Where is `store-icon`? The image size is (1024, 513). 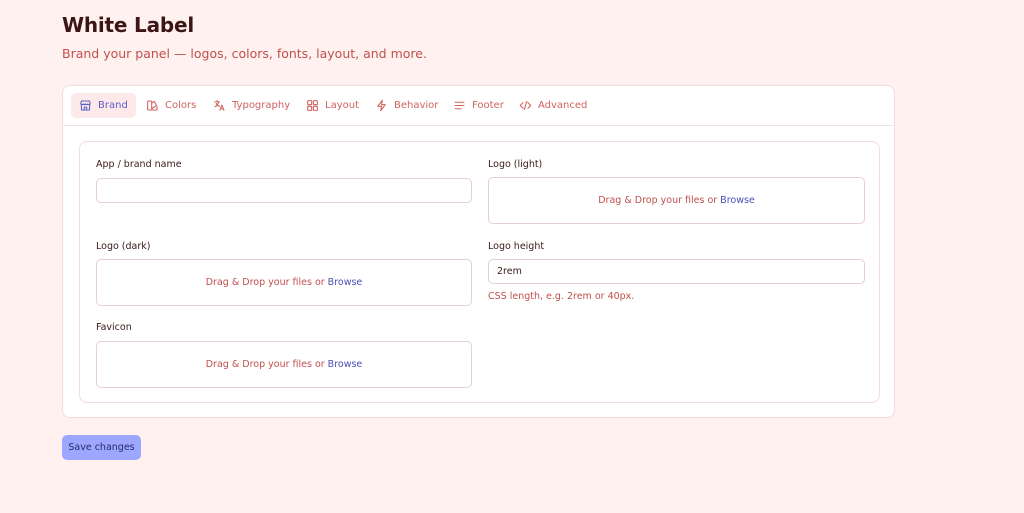 store-icon is located at coordinates (85, 105).